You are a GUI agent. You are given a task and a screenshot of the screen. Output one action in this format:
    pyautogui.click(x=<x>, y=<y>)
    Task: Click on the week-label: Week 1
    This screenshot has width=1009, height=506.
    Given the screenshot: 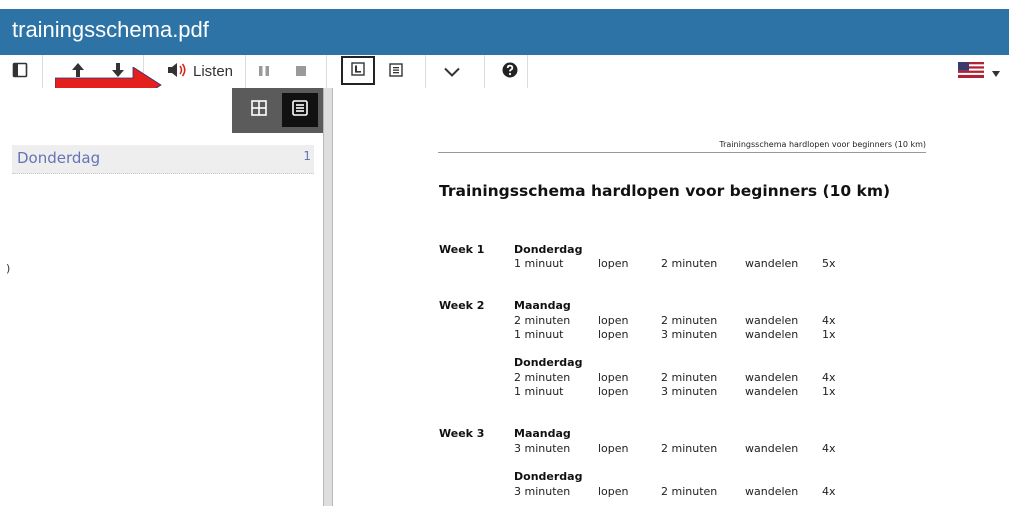 What is the action you would take?
    pyautogui.click(x=462, y=249)
    